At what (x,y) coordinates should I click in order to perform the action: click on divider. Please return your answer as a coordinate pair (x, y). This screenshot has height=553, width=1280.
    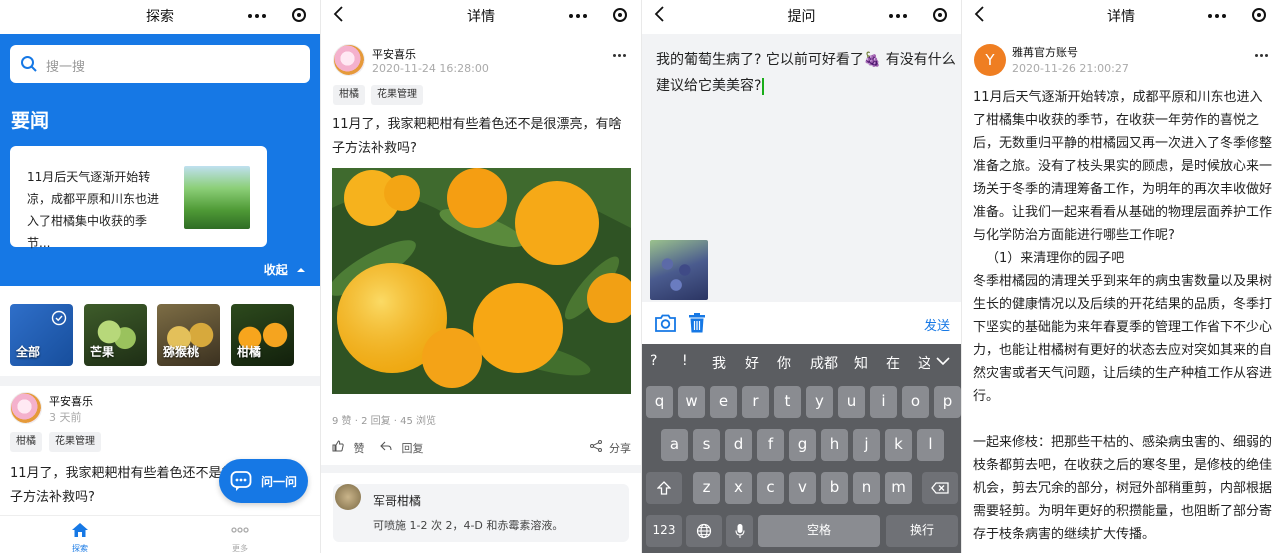
    Looking at the image, I should click on (160, 381).